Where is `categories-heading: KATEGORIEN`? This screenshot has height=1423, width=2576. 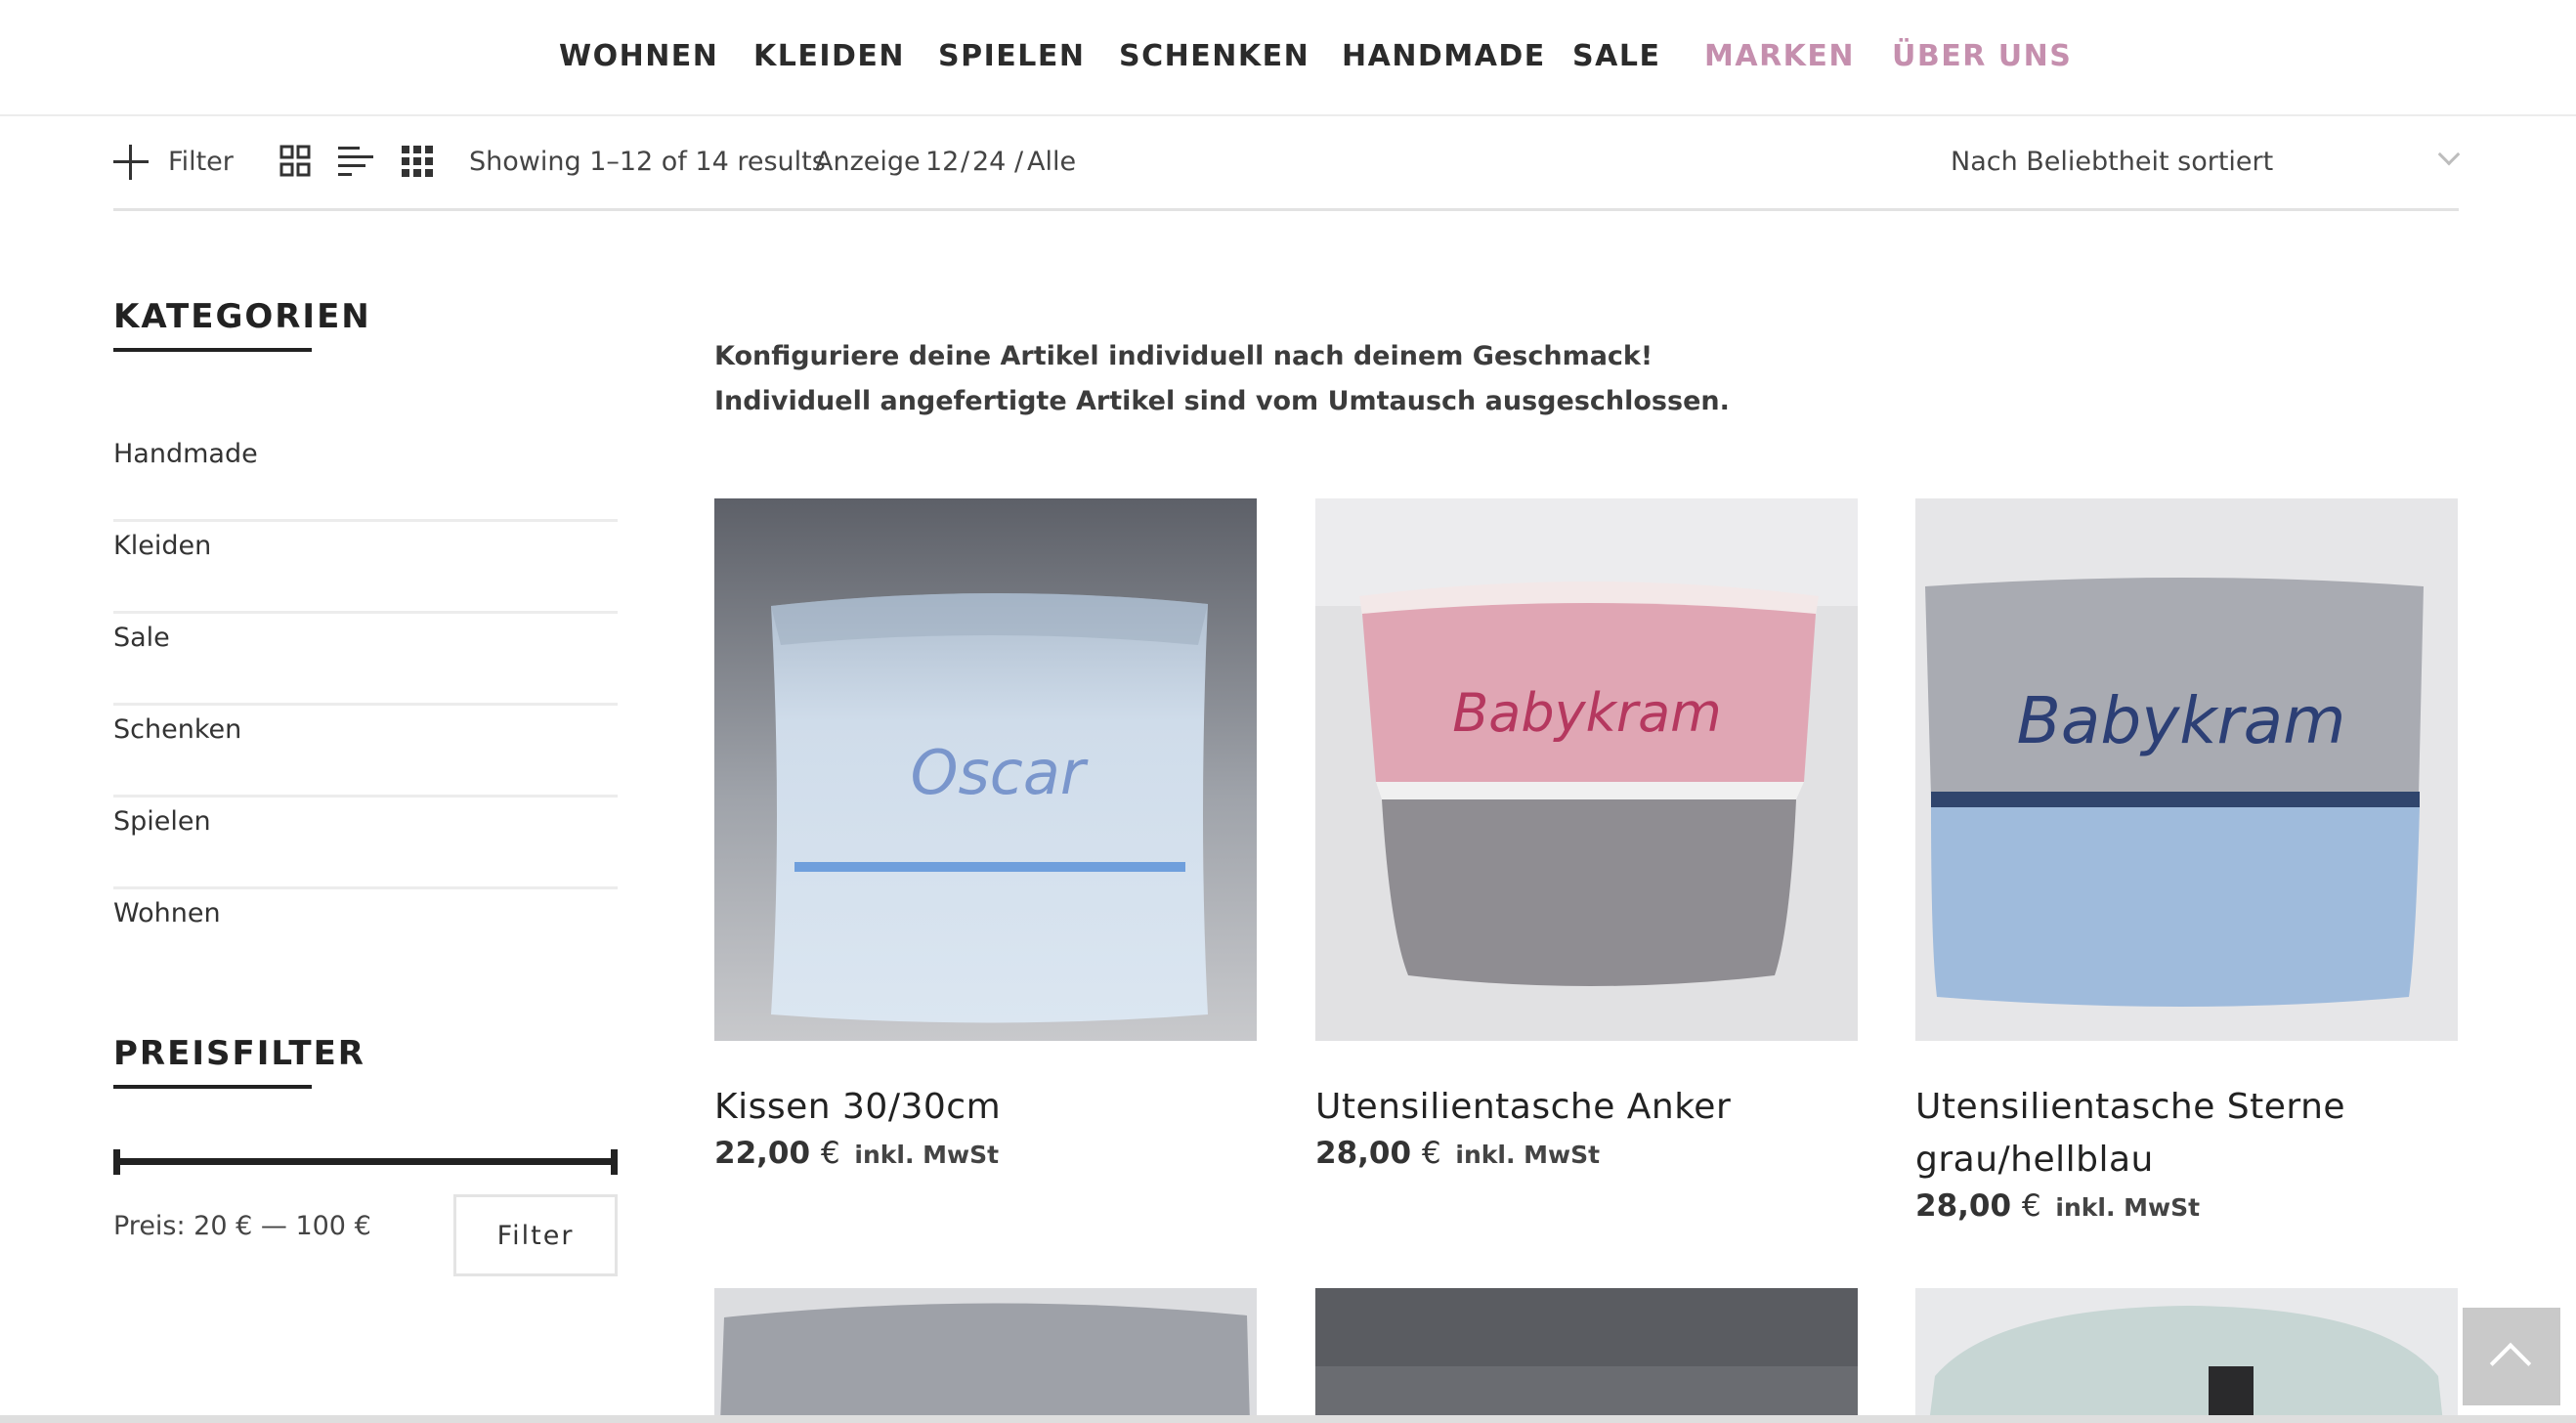 categories-heading: KATEGORIEN is located at coordinates (242, 324).